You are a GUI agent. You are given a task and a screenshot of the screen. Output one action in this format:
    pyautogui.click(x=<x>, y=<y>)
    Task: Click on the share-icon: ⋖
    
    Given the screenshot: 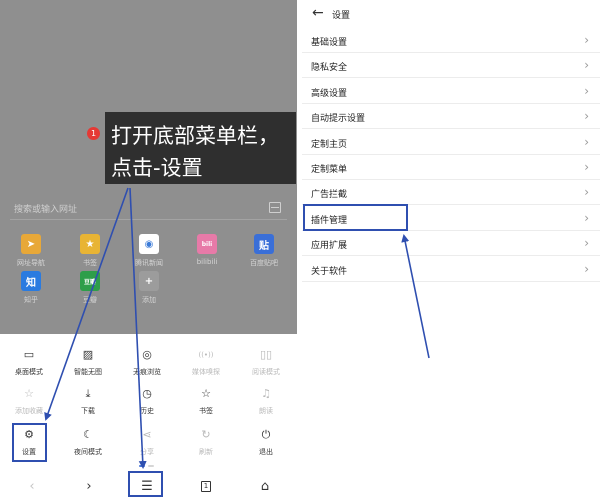 What is the action you would take?
    pyautogui.click(x=147, y=434)
    